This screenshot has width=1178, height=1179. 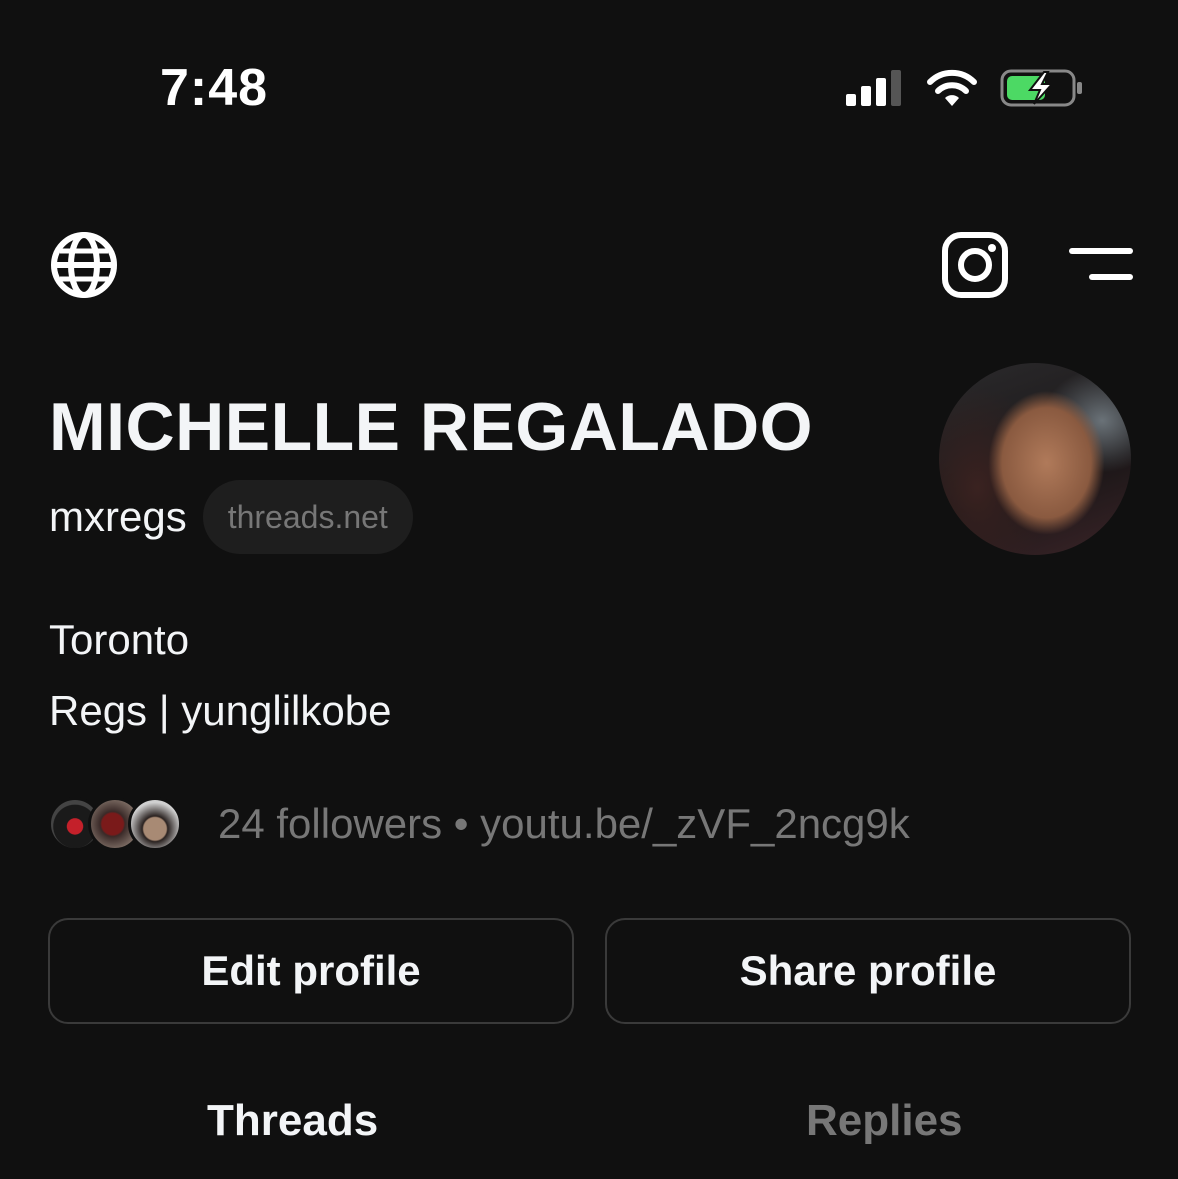 What do you see at coordinates (873, 88) in the screenshot?
I see `signal-icon` at bounding box center [873, 88].